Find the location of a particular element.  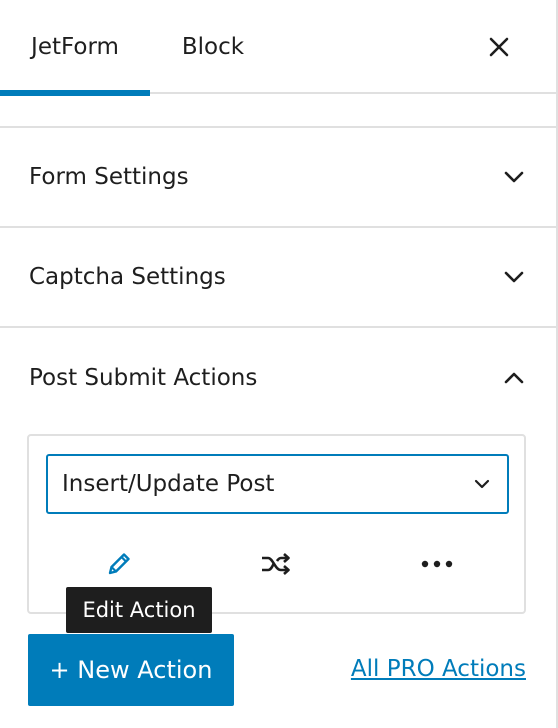

more-icon is located at coordinates (437, 564).